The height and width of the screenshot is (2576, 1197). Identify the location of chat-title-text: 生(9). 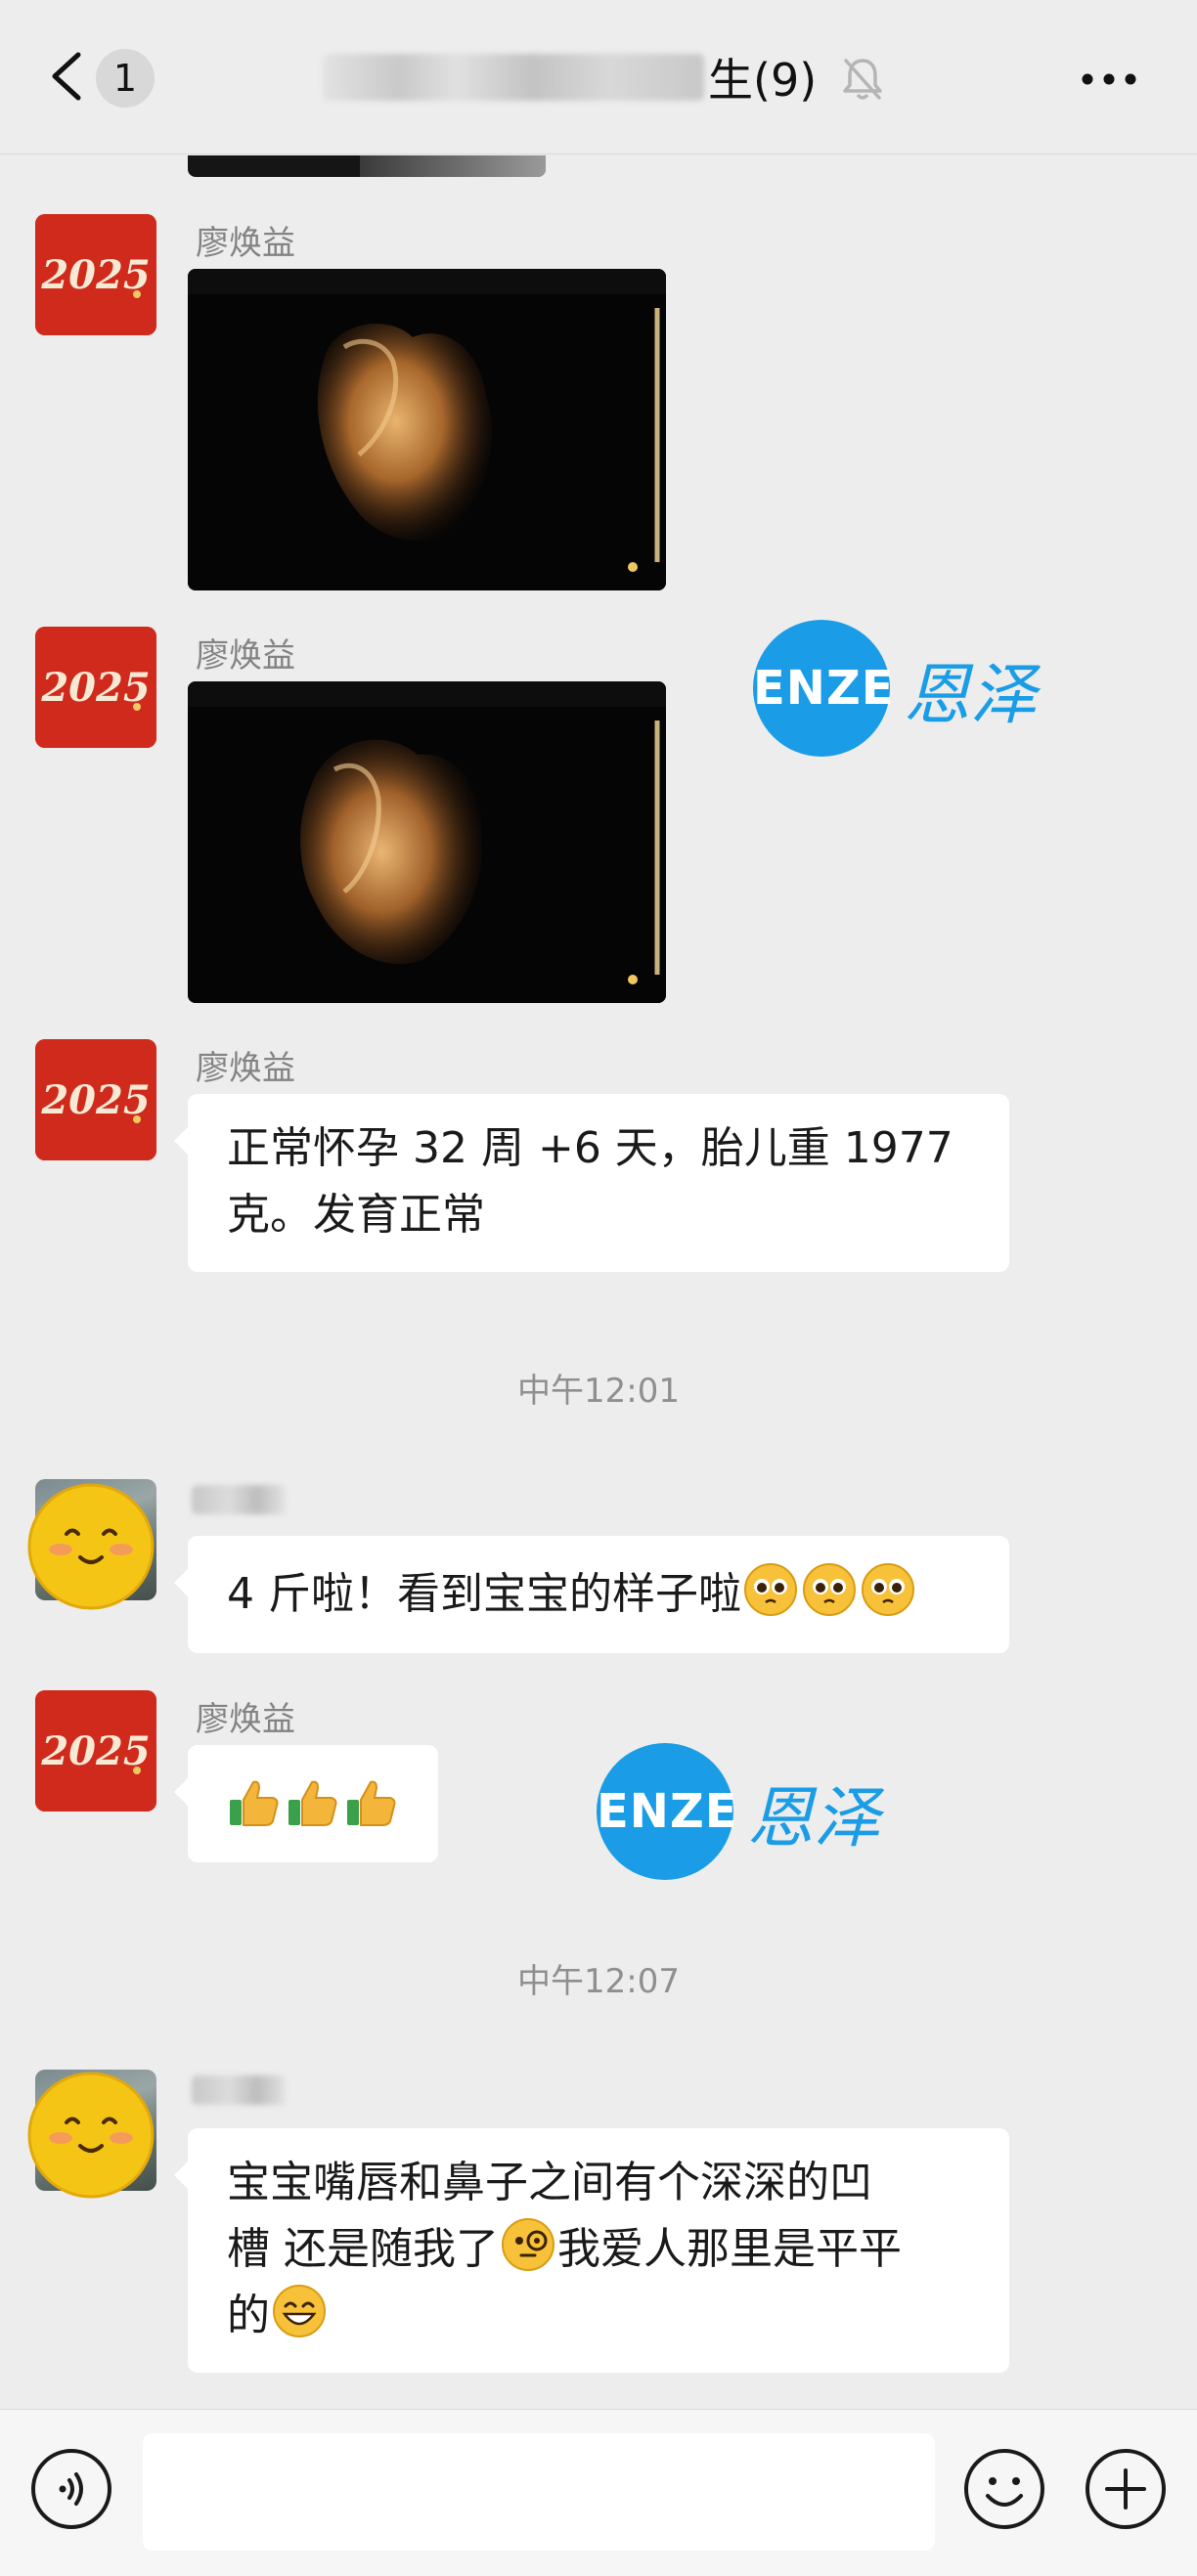
(763, 80).